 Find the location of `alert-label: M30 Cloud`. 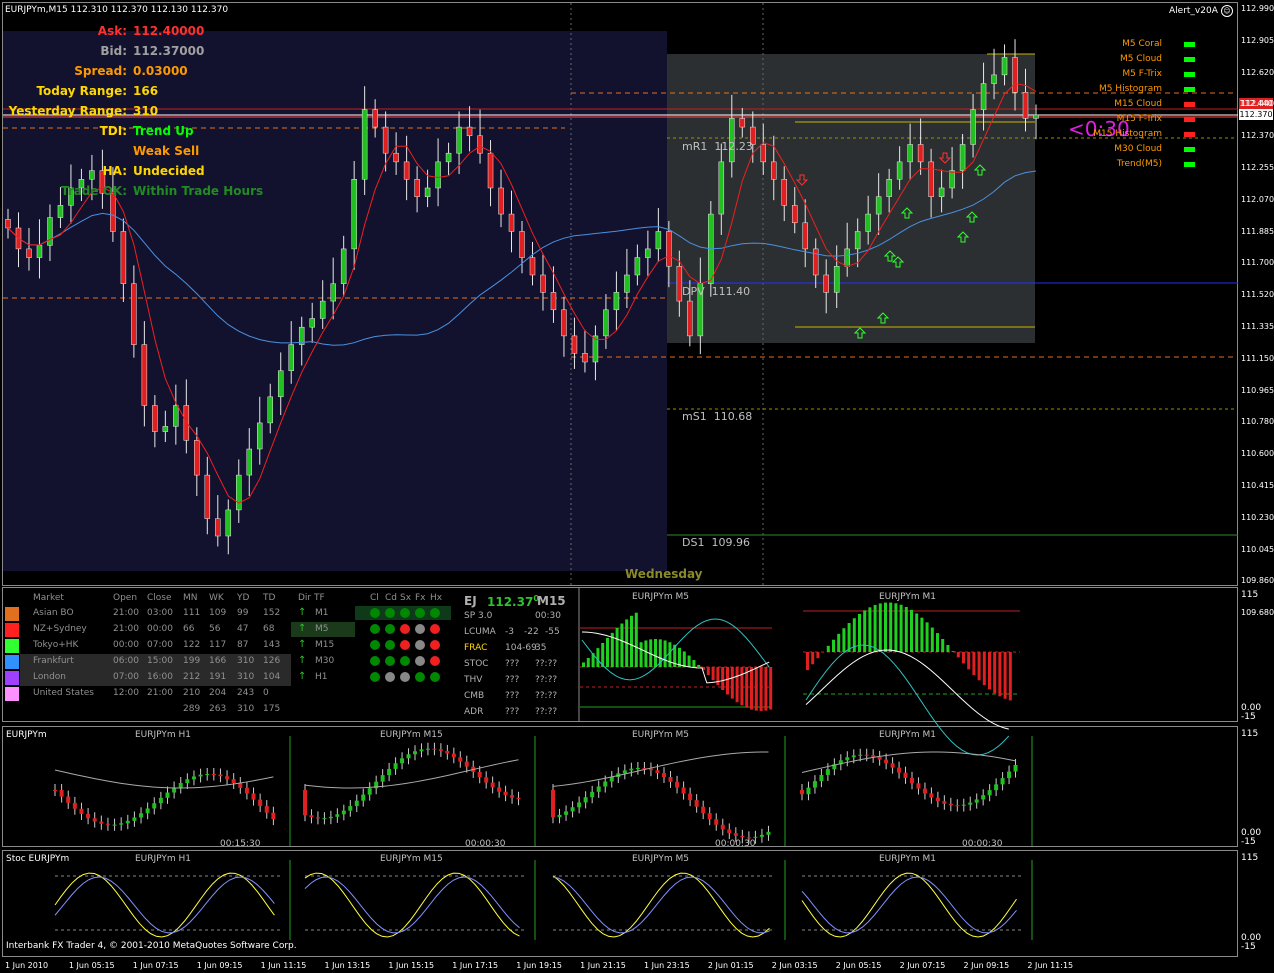

alert-label: M30 Cloud is located at coordinates (1138, 149).